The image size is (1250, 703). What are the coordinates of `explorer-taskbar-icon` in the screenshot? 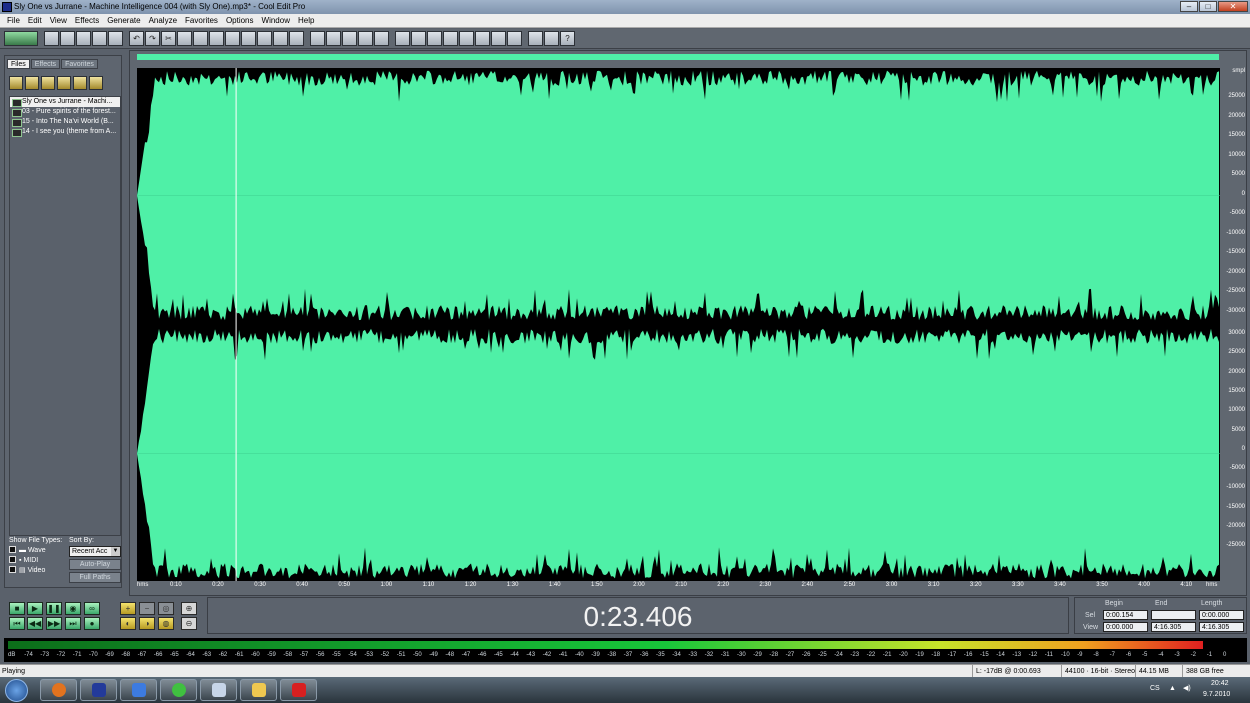 It's located at (258, 690).